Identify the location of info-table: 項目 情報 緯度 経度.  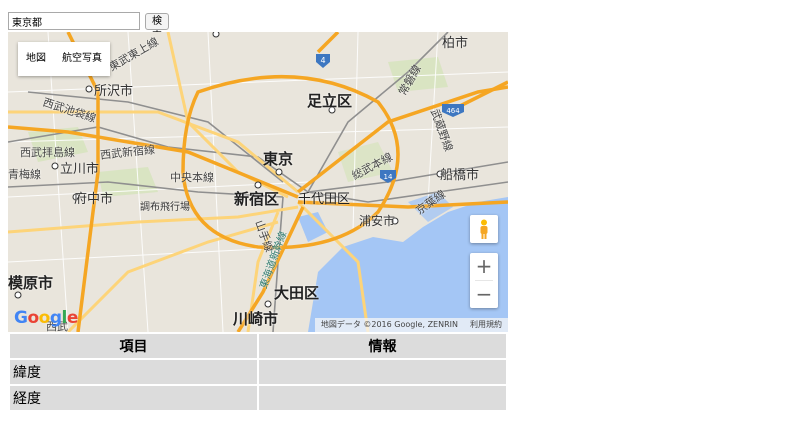
(258, 372).